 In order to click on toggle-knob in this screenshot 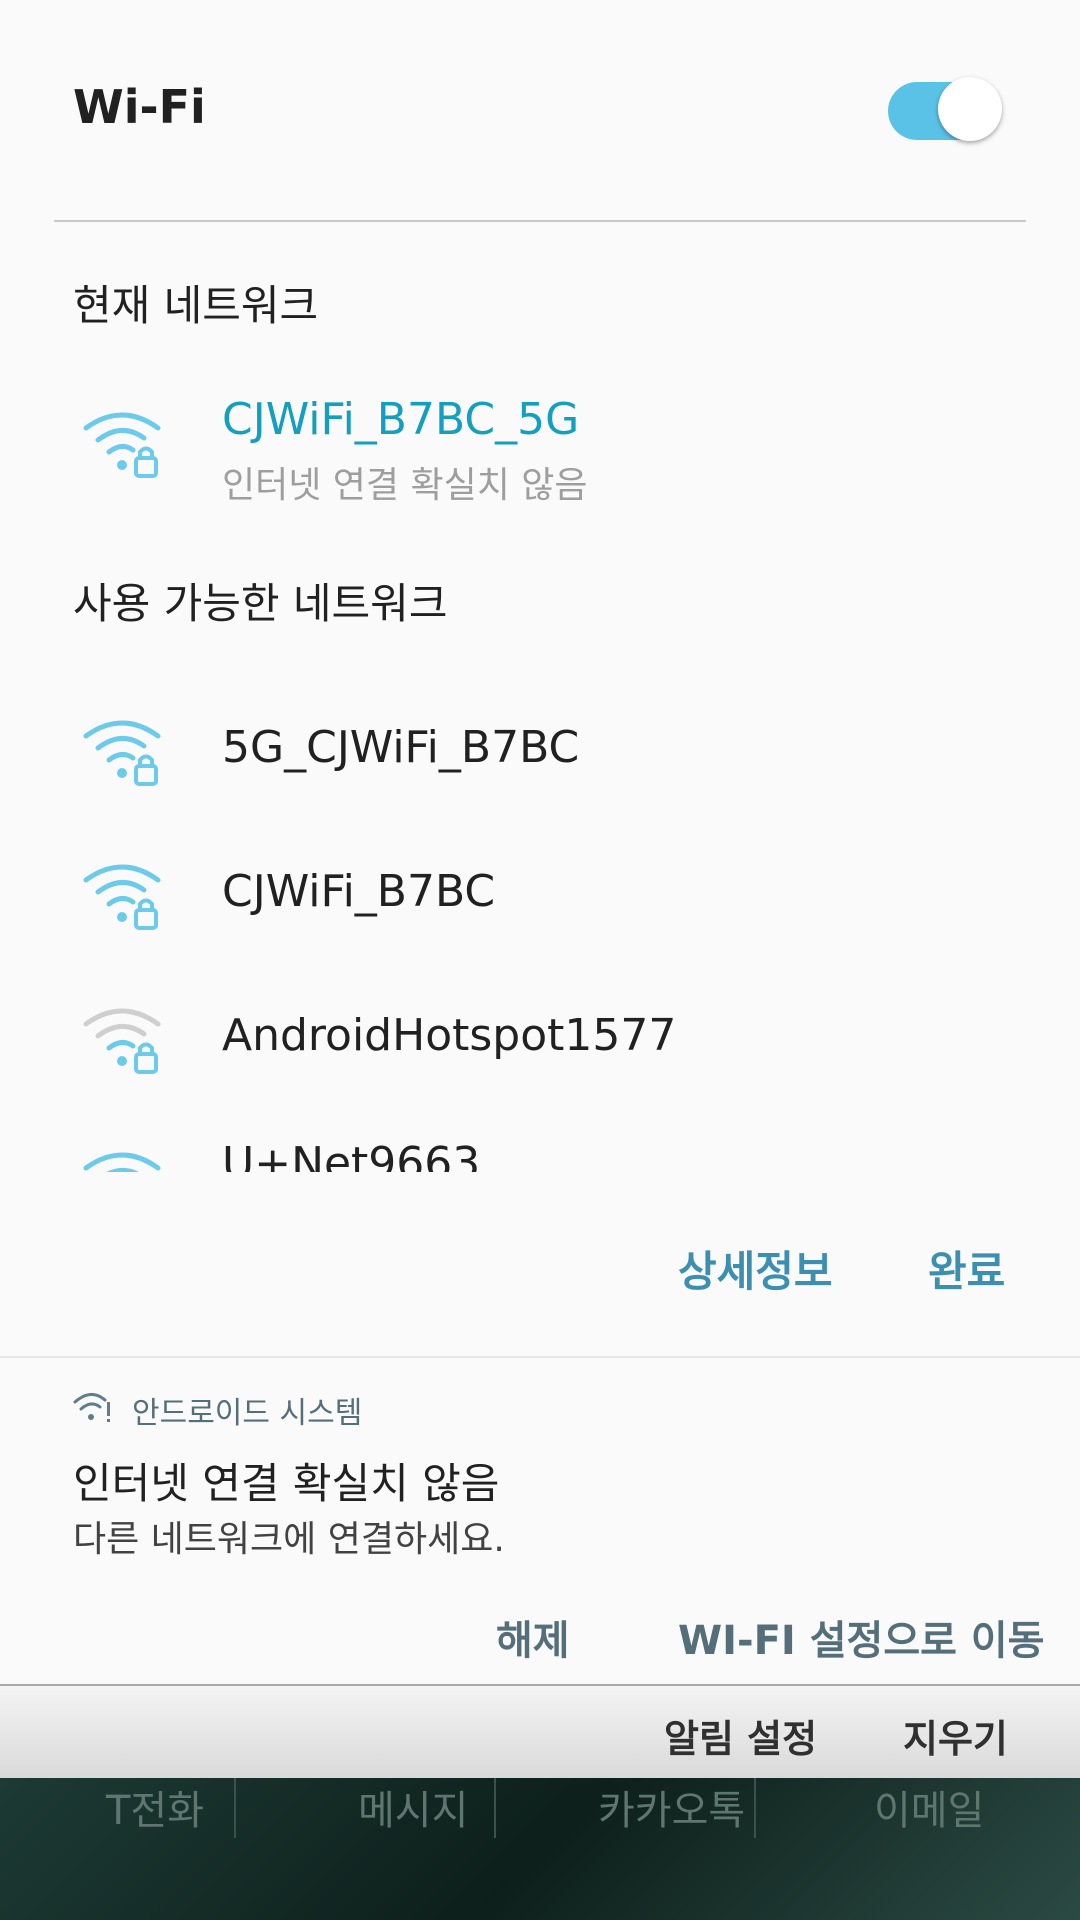, I will do `click(970, 109)`.